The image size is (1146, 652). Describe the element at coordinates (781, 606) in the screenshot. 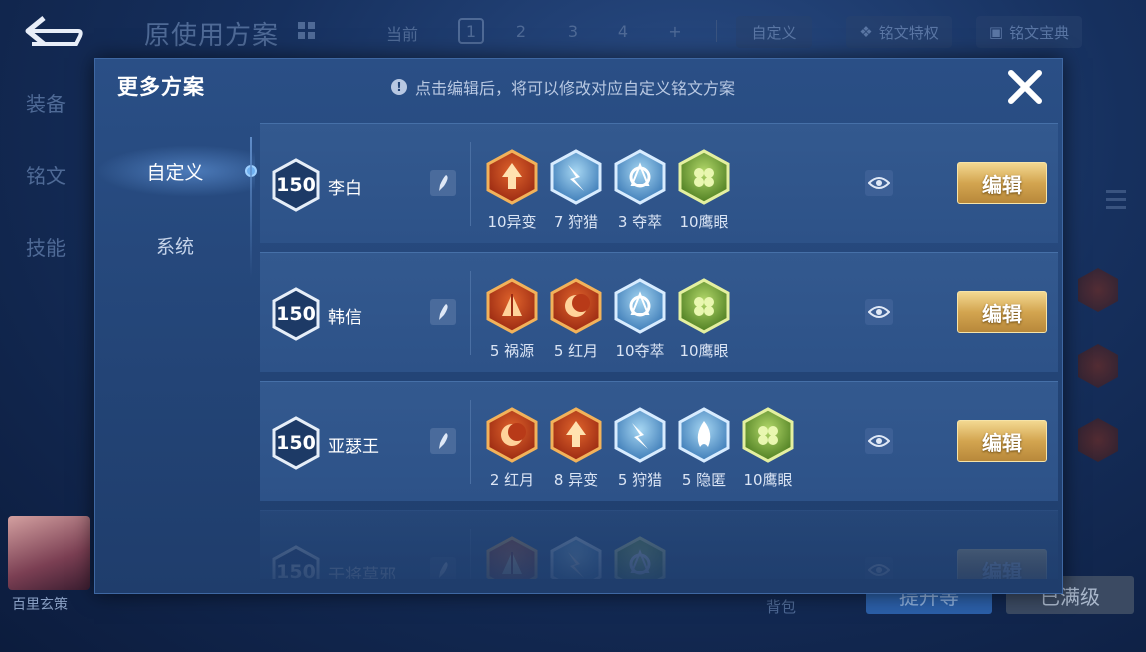

I see `backpack-label: 背包` at that location.